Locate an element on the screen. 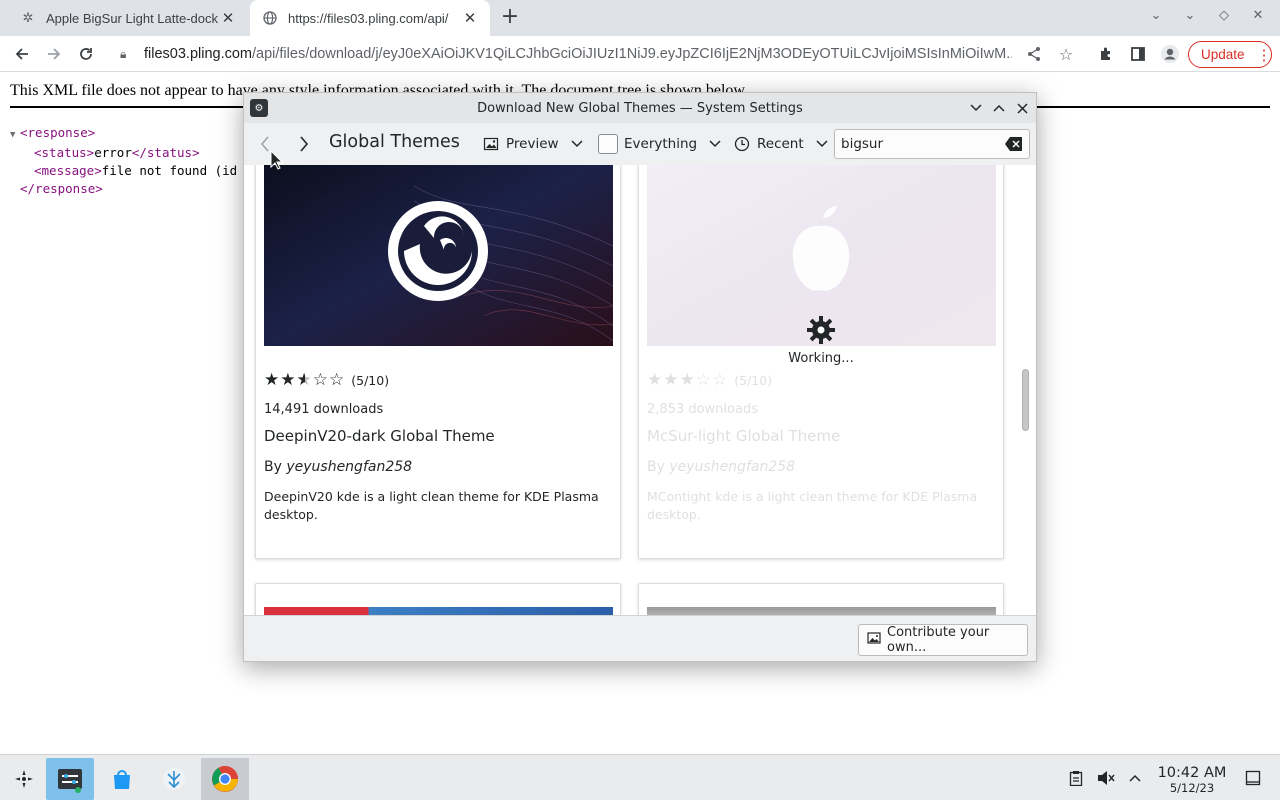 The image size is (1280, 800). tab-apple-bigsur: ✲ Apple BigSur Light Latte-dock ✕ is located at coordinates (128, 18).